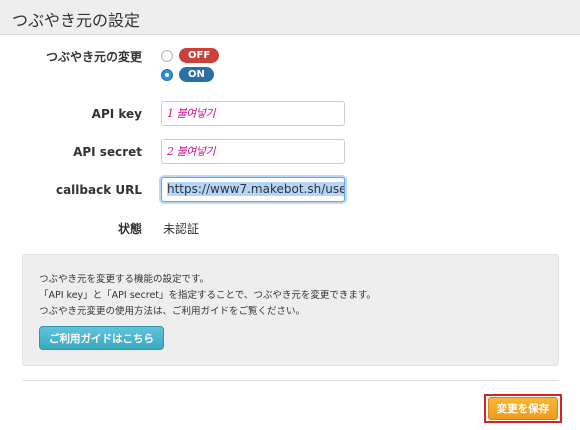  Describe the element at coordinates (172, 311) in the screenshot. I see `info-line-3: つぶやき元変更の使用方法は、ご利用ガイドをご覧ください。` at that location.